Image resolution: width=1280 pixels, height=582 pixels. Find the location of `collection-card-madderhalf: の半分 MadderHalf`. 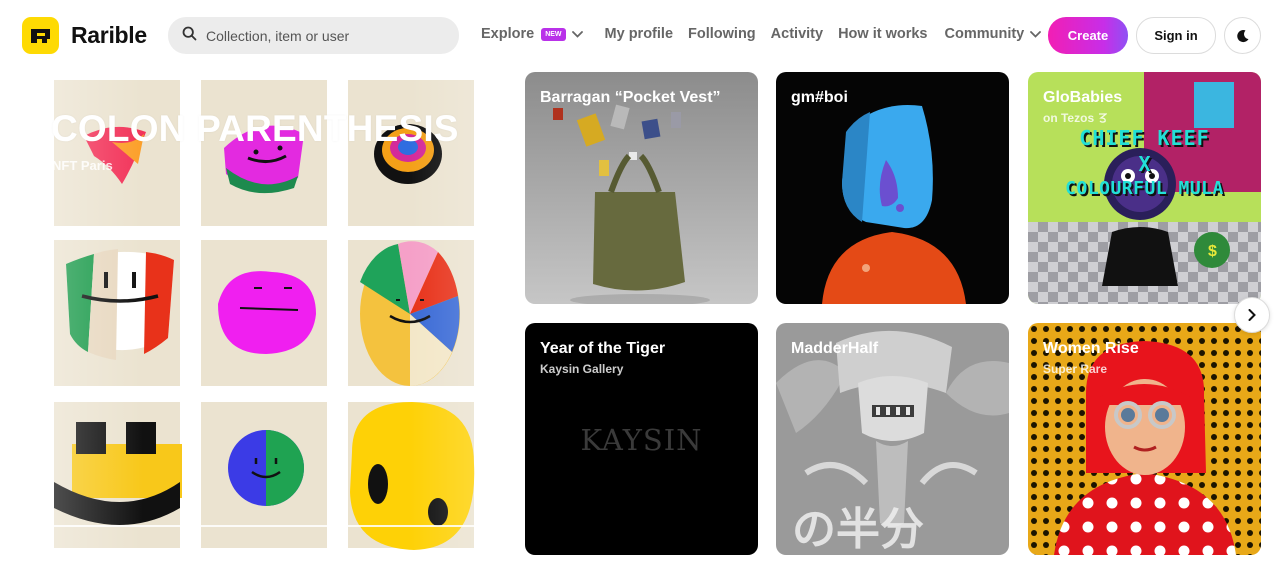

collection-card-madderhalf: の半分 MadderHalf is located at coordinates (892, 439).